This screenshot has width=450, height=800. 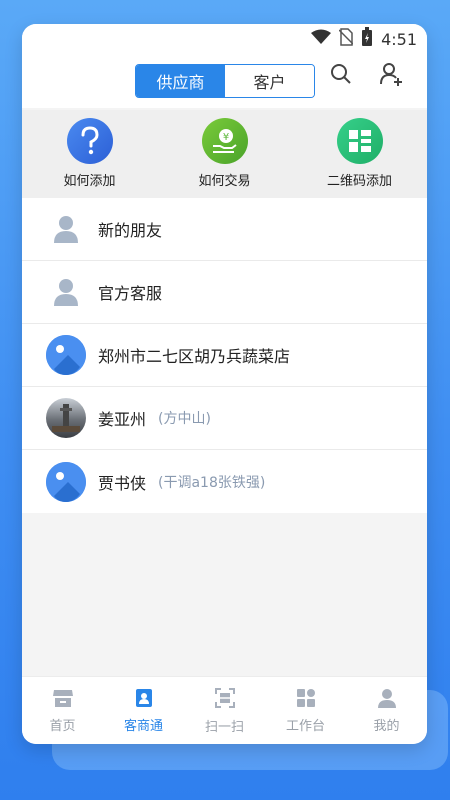 What do you see at coordinates (224, 292) in the screenshot?
I see `list-item-official-support: 官方客服` at bounding box center [224, 292].